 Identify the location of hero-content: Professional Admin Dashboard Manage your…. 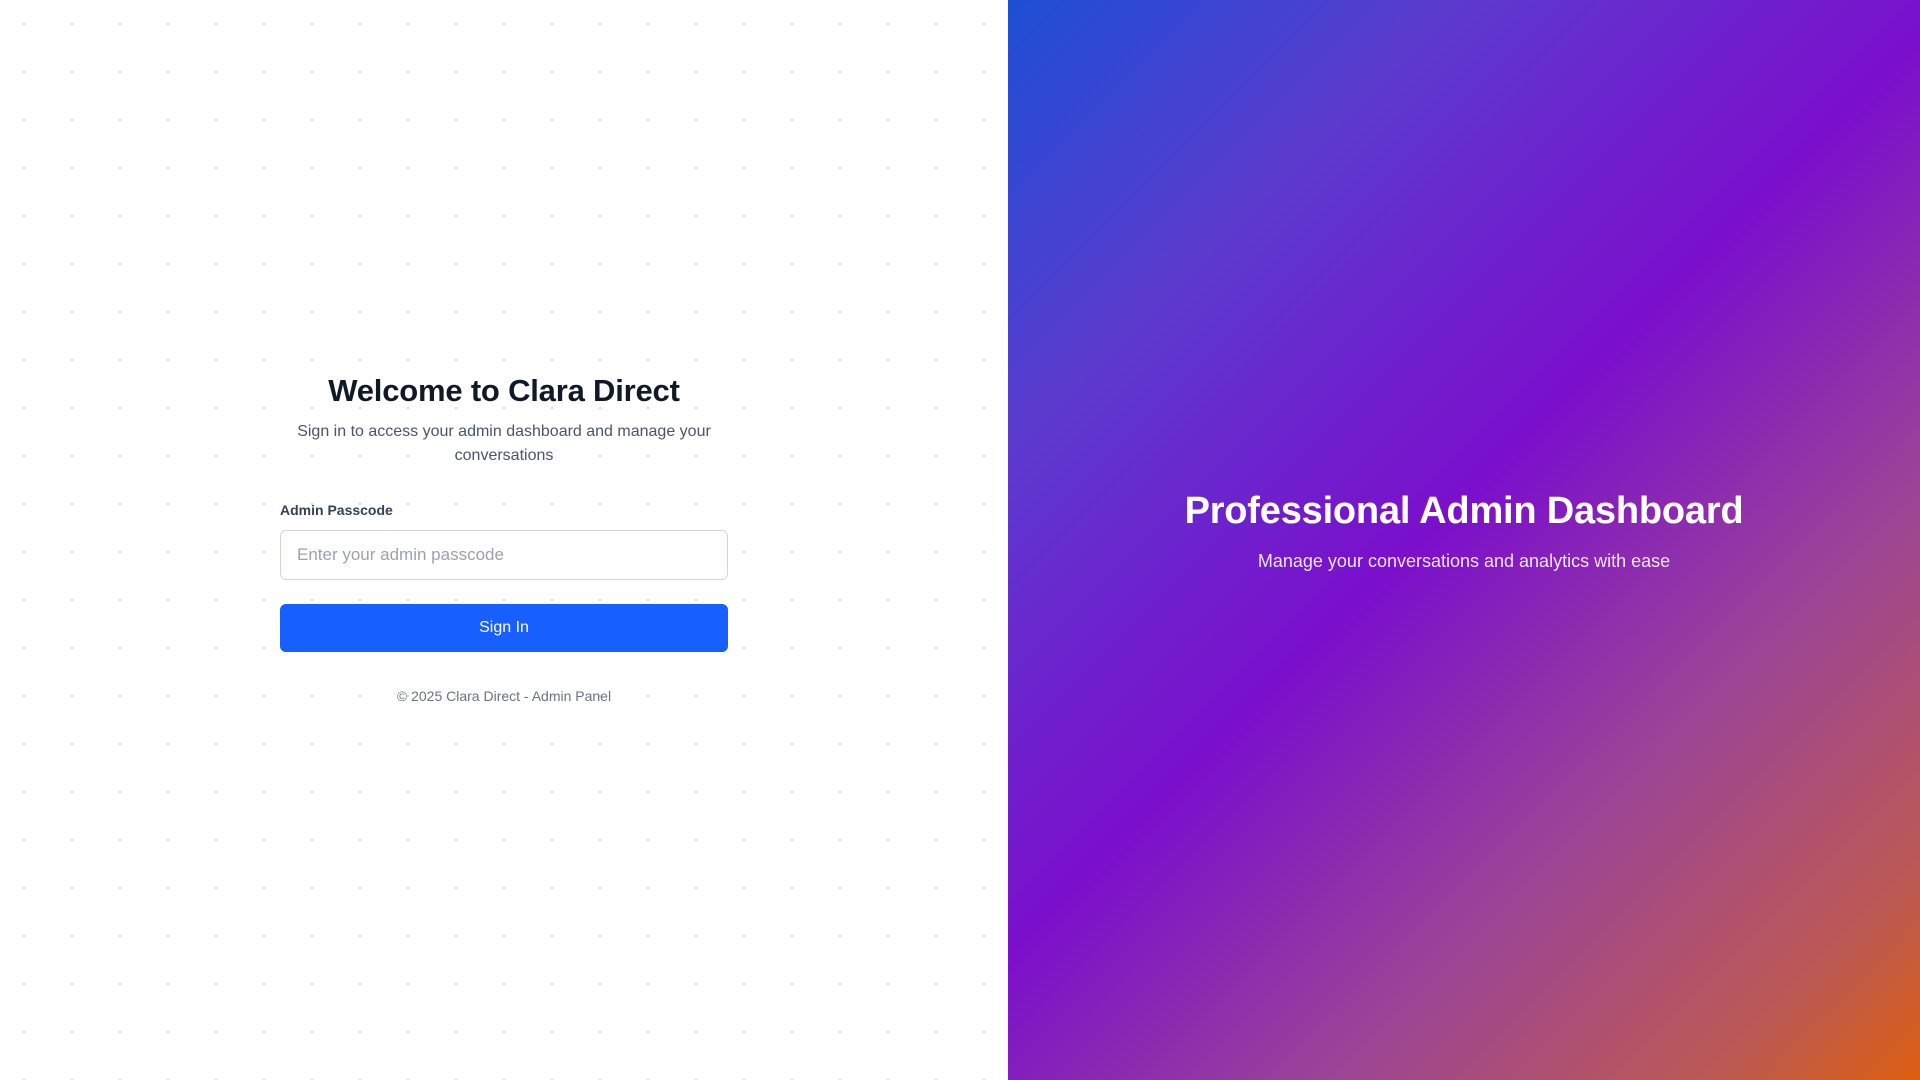
(1464, 531).